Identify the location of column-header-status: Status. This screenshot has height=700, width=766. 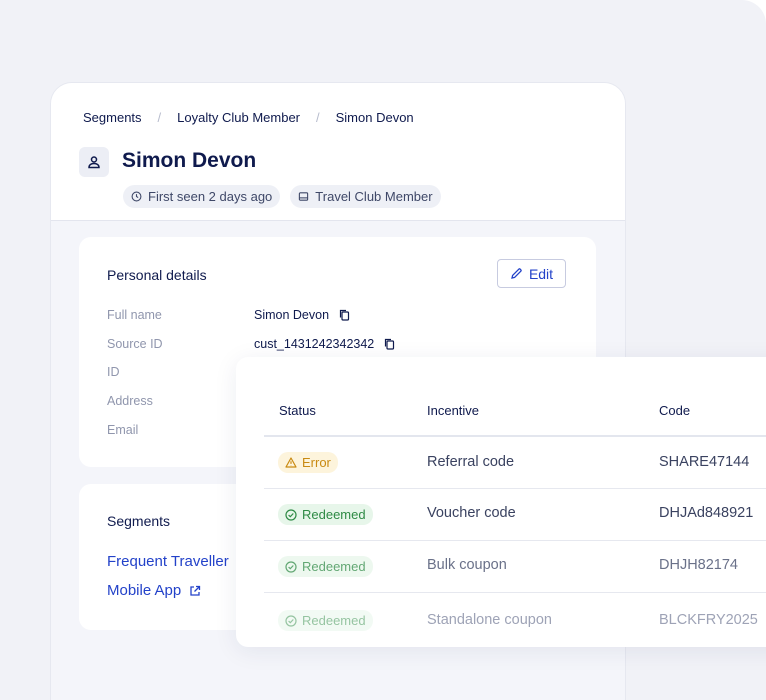
(297, 410).